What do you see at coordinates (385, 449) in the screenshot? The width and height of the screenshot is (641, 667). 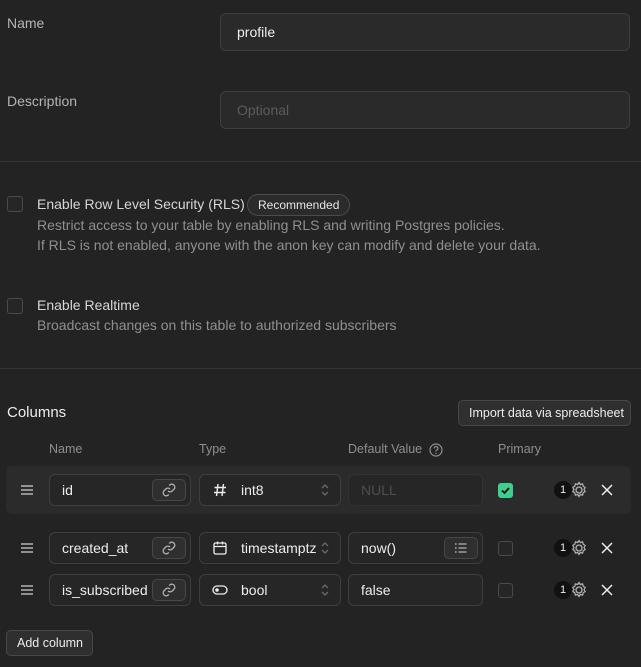 I see `column-header-default: Default Value` at bounding box center [385, 449].